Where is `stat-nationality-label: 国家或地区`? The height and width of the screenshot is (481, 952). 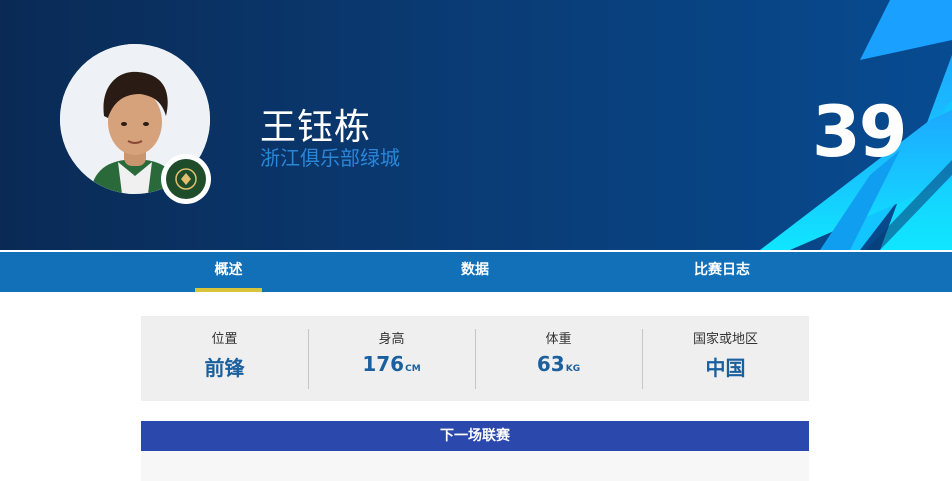
stat-nationality-label: 国家或地区 is located at coordinates (725, 339).